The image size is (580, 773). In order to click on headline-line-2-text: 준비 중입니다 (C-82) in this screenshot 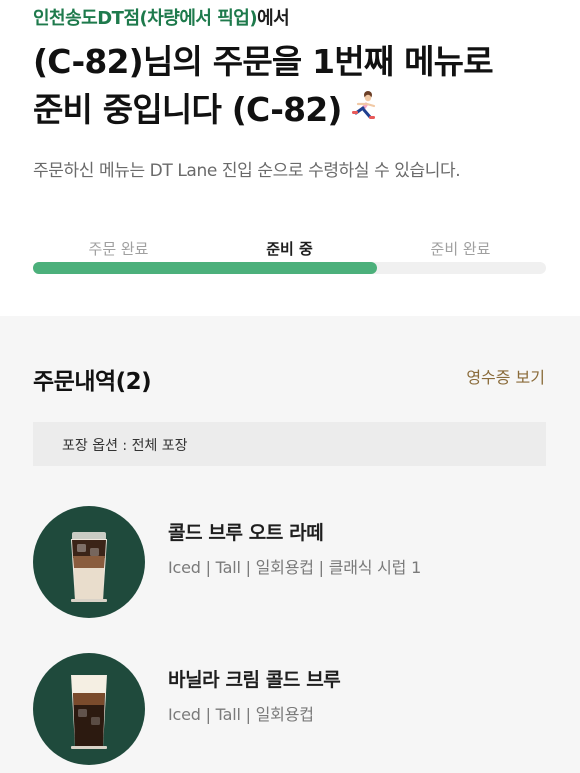, I will do `click(188, 109)`.